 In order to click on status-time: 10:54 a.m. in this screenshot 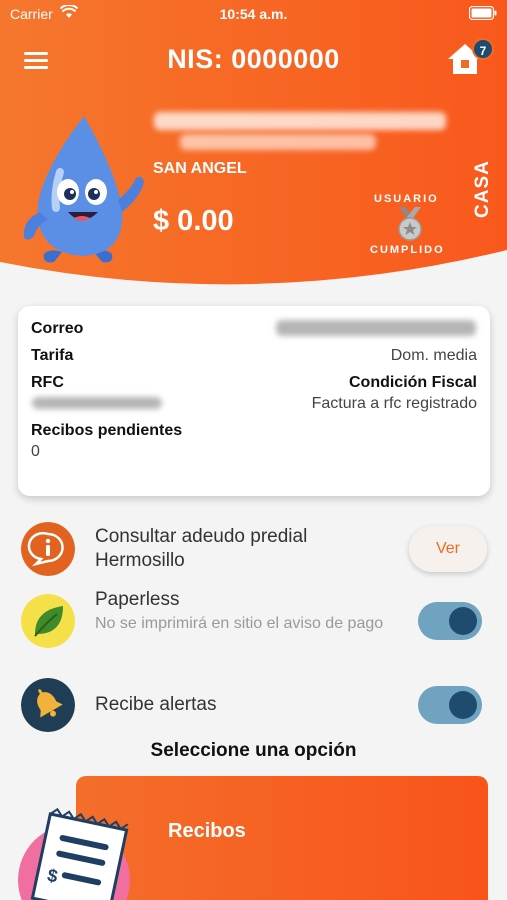, I will do `click(253, 14)`.